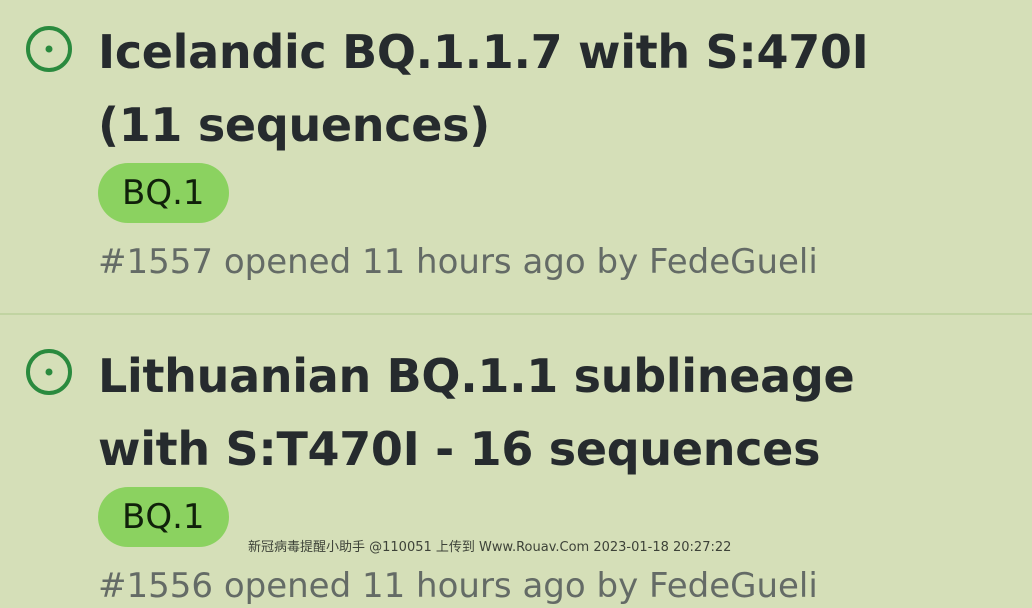 The image size is (1032, 608). I want to click on issue-meta: #1557 opened 11 hours ago by FedeGueli, so click(458, 262).